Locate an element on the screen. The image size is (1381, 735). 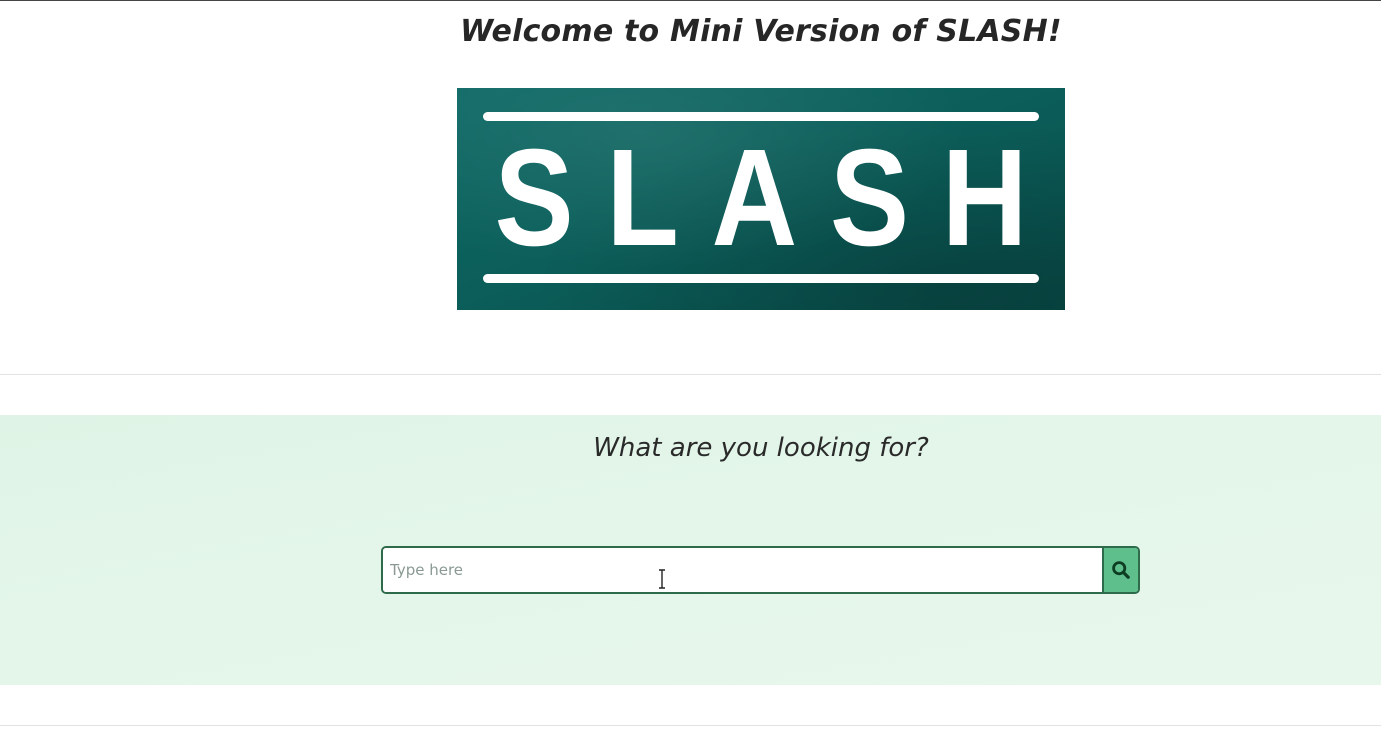
section-divider is located at coordinates (690, 374).